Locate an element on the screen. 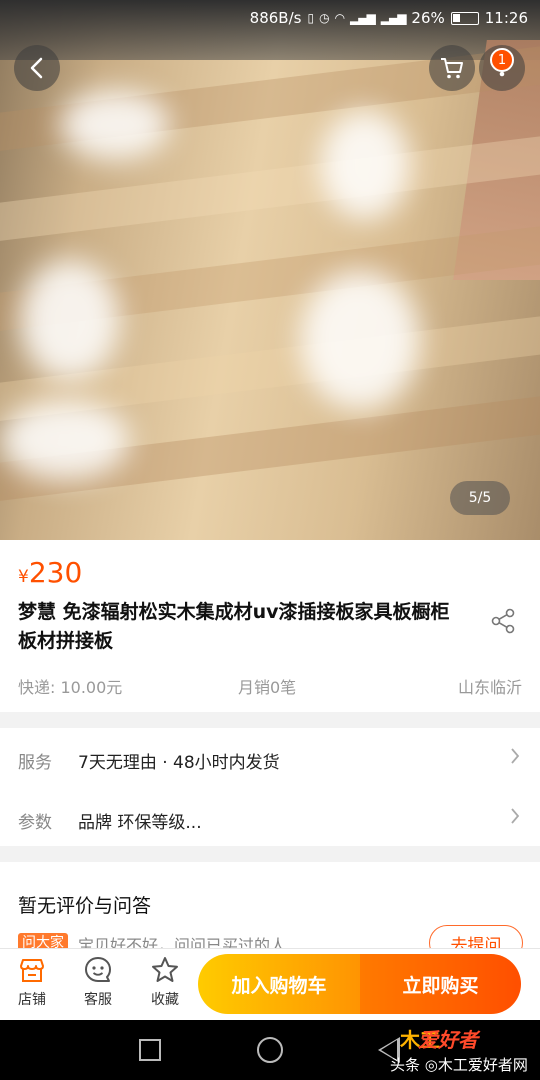  share-icon is located at coordinates (503, 621).